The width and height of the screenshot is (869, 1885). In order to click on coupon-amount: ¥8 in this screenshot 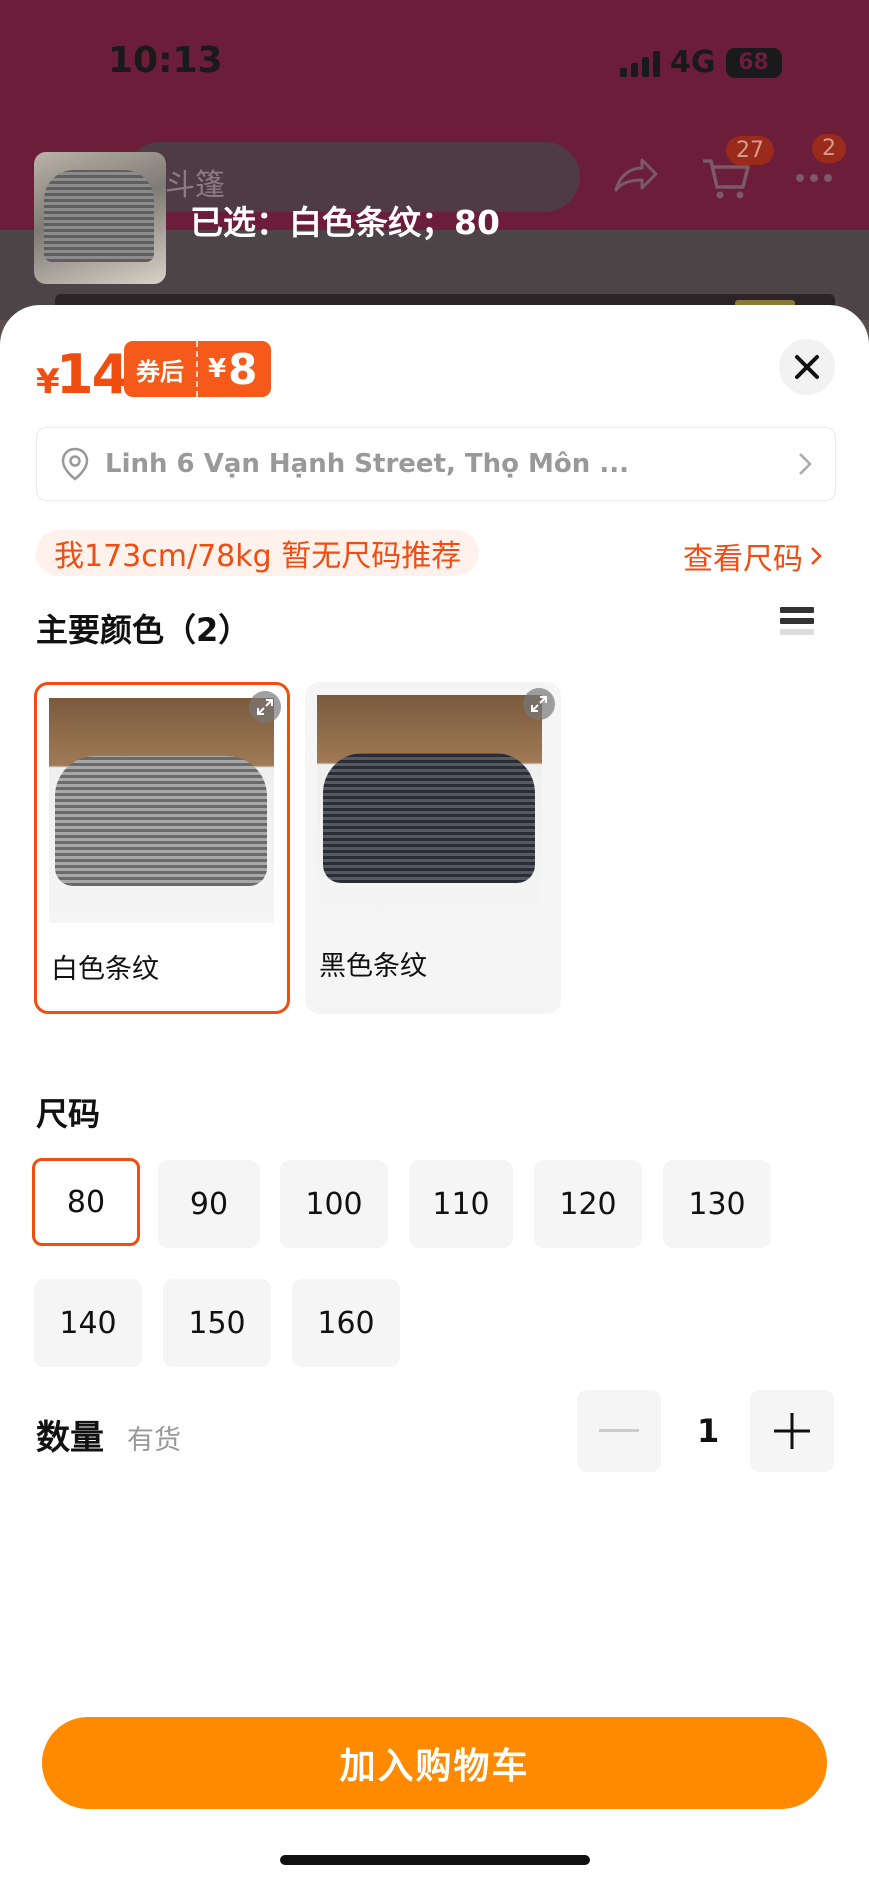, I will do `click(235, 369)`.